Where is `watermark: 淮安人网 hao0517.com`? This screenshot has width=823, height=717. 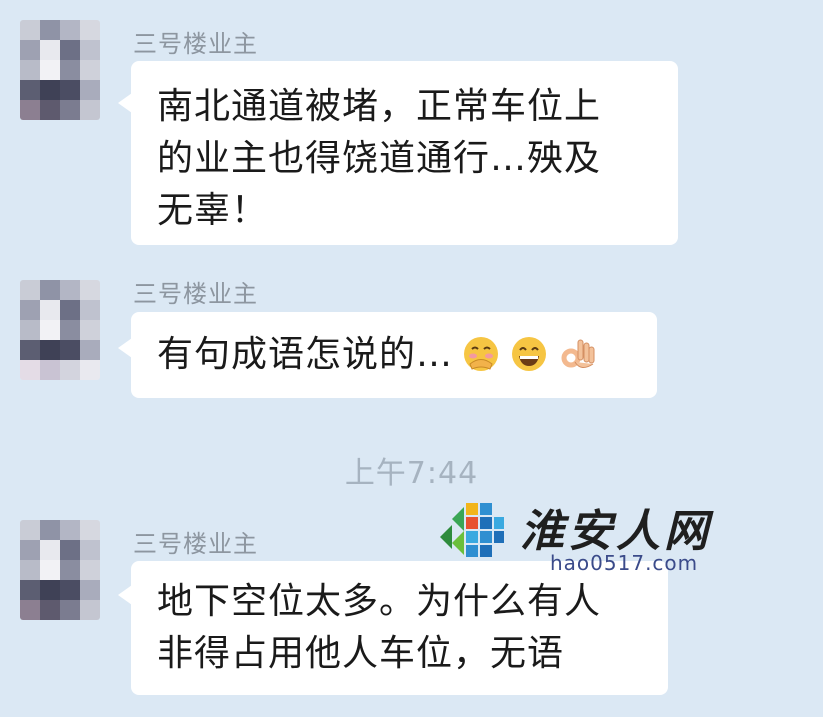
watermark: 淮安人网 hao0517.com is located at coordinates (595, 540).